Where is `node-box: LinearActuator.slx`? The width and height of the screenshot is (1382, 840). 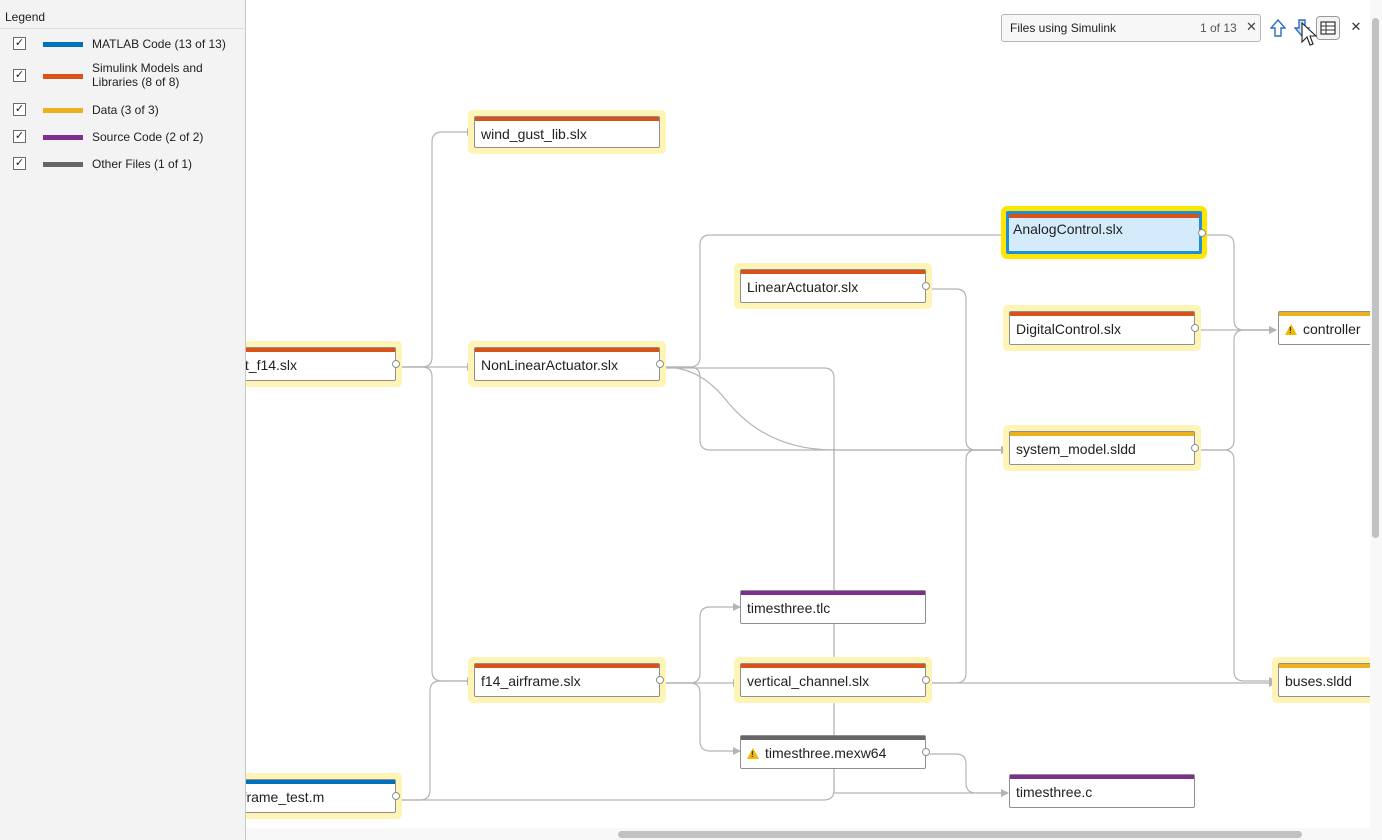
node-box: LinearActuator.slx is located at coordinates (835, 286).